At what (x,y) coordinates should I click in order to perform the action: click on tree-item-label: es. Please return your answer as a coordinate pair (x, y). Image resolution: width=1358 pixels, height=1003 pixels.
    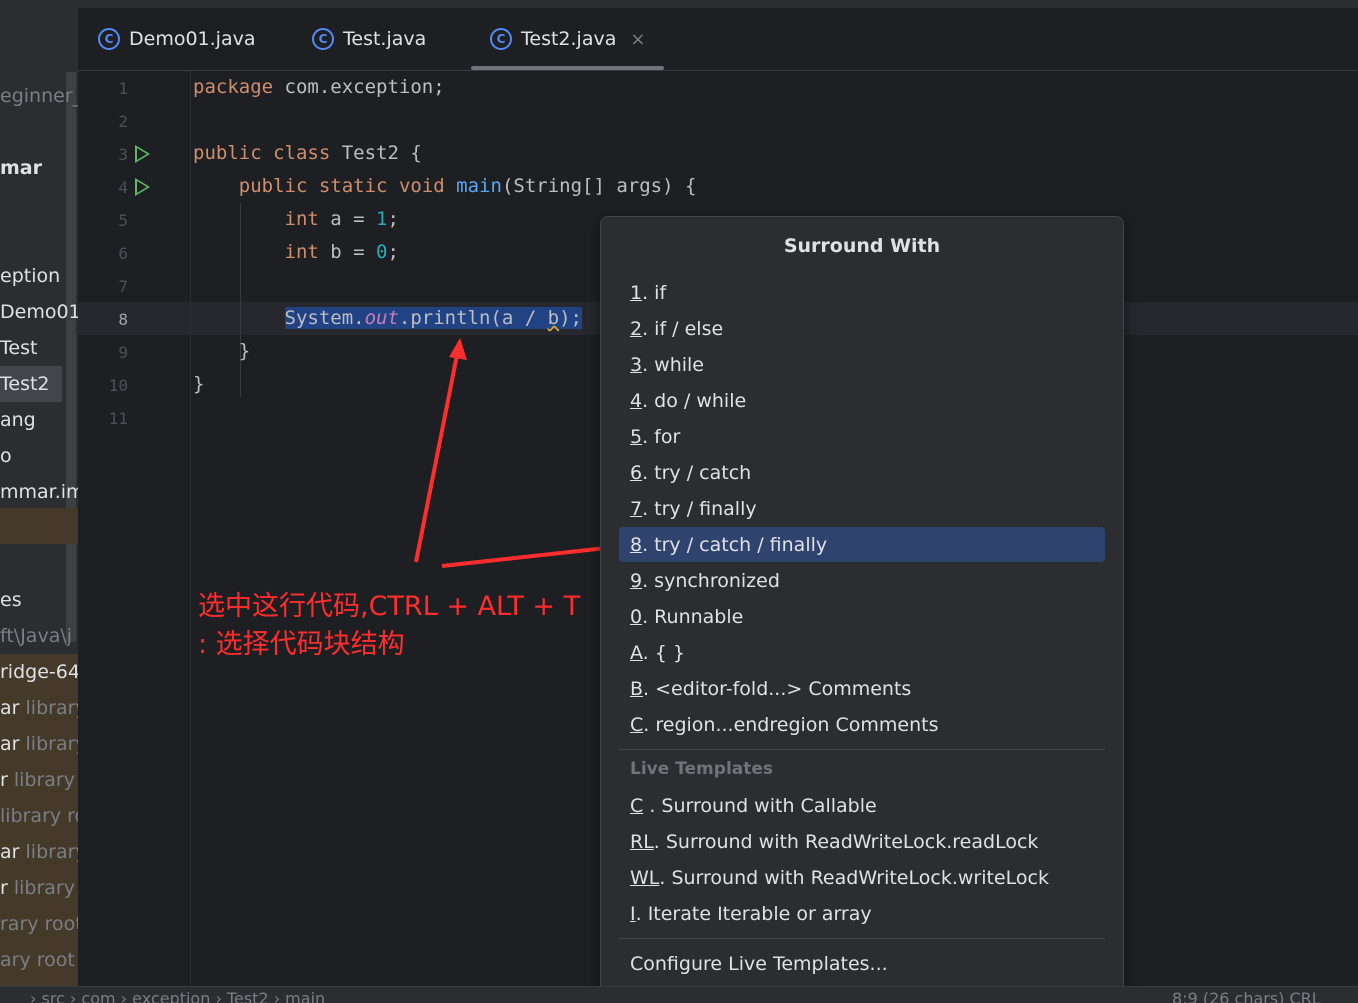
    Looking at the image, I should click on (11, 600).